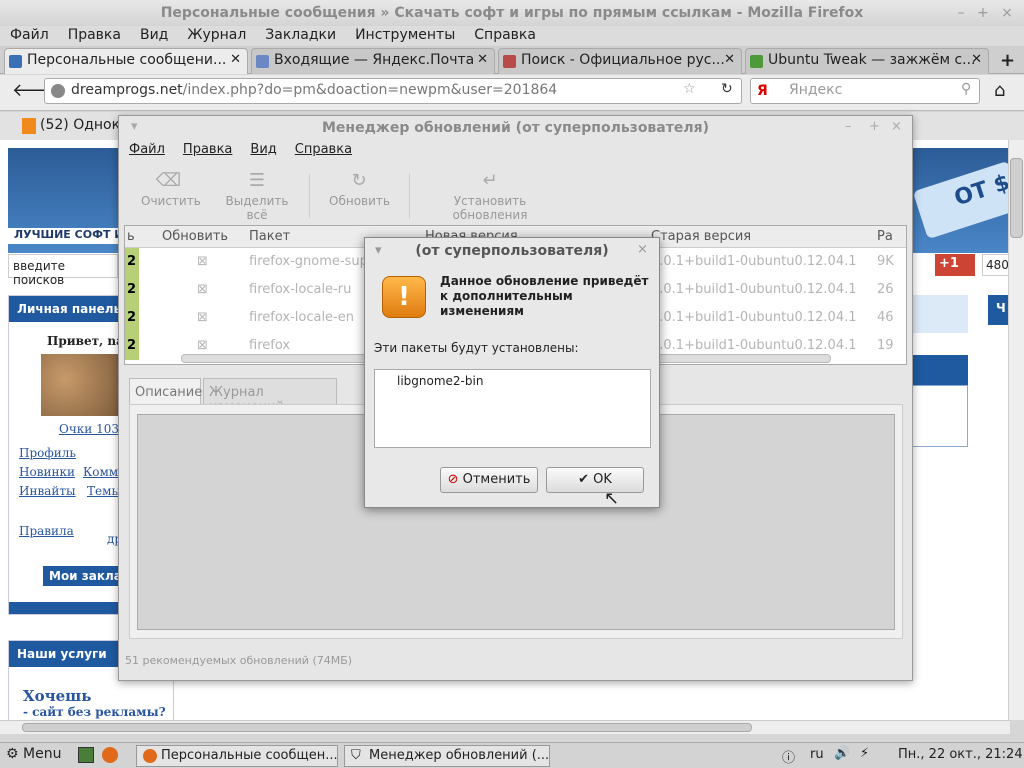  I want to click on search-icon: ⚲, so click(966, 89).